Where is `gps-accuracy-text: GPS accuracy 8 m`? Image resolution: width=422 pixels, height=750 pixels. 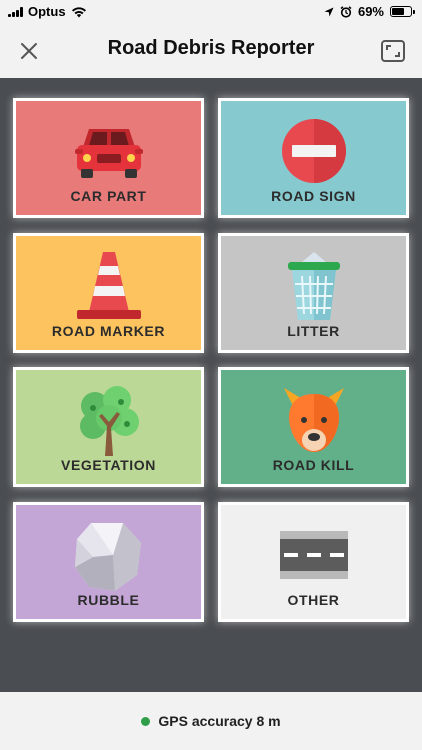
gps-accuracy-text: GPS accuracy 8 m is located at coordinates (219, 721).